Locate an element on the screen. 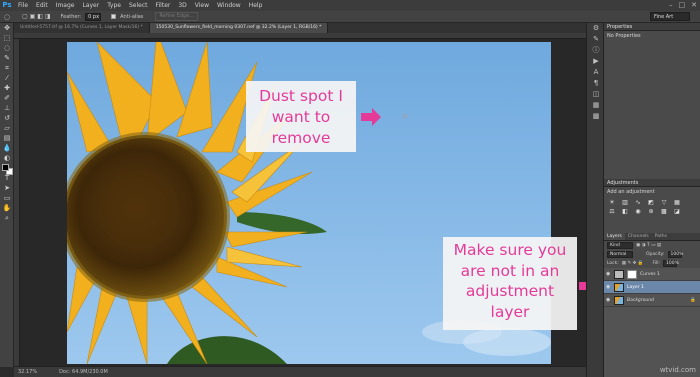 The image size is (700, 377). zoom-level: 32.17% is located at coordinates (27, 372).